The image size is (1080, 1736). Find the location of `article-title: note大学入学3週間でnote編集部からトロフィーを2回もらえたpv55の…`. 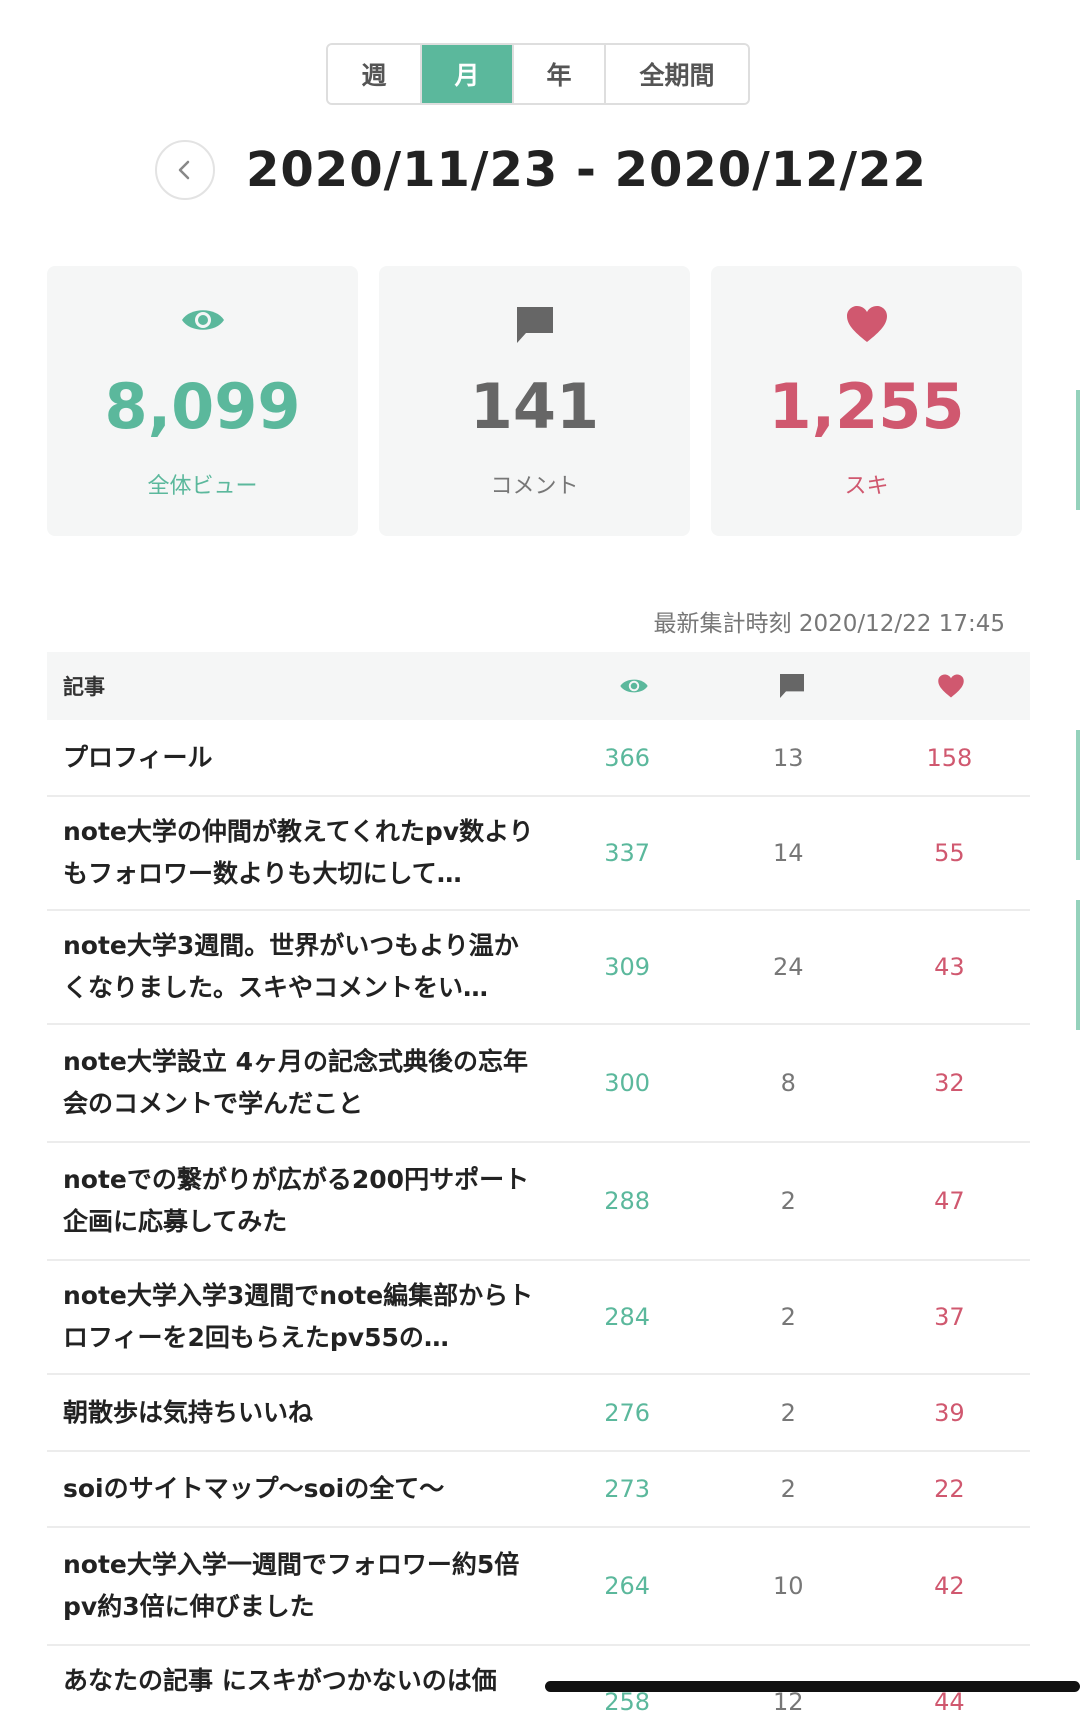

article-title: note大学入学3週間でnote編集部からトロフィーを2回もらえたpv55の… is located at coordinates (297, 1317).